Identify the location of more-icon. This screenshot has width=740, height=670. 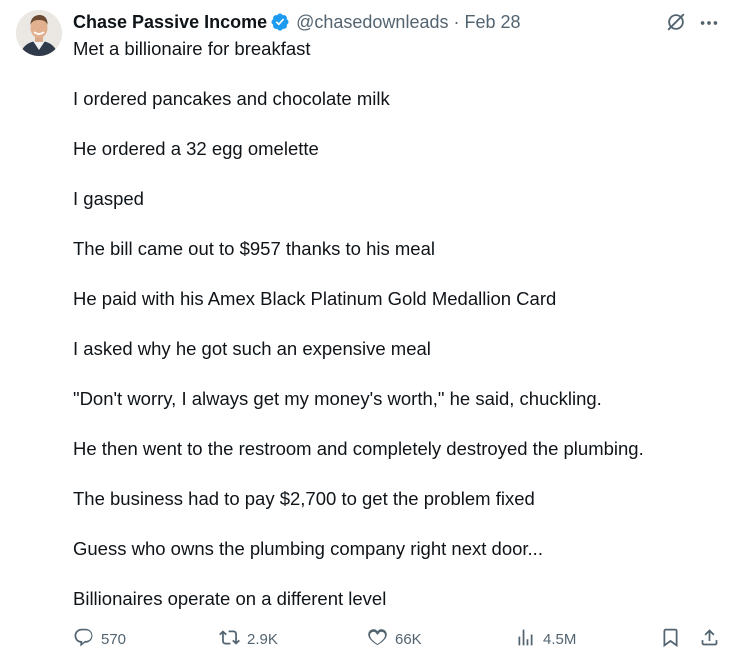
(709, 23).